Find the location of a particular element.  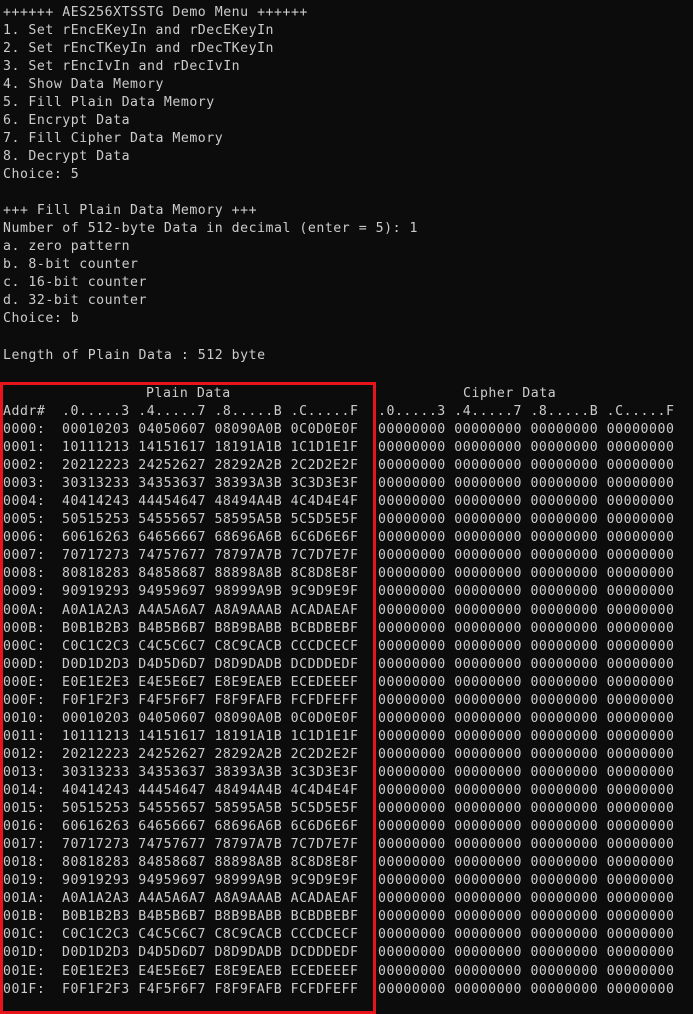

menu-title: ++++++ AES256XTSSTG Demo Menu ++++++ is located at coordinates (155, 12).